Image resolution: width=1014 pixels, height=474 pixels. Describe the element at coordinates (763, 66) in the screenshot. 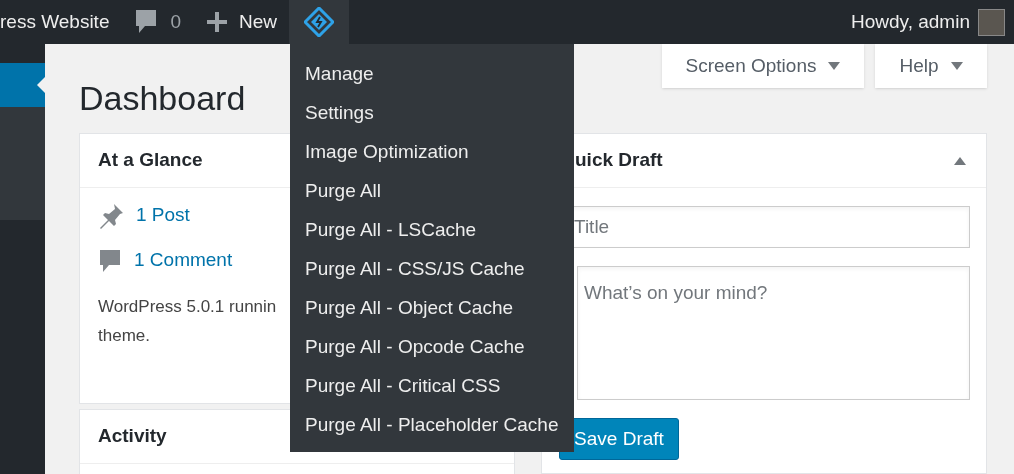

I see `screen-options-button: Screen Options` at that location.